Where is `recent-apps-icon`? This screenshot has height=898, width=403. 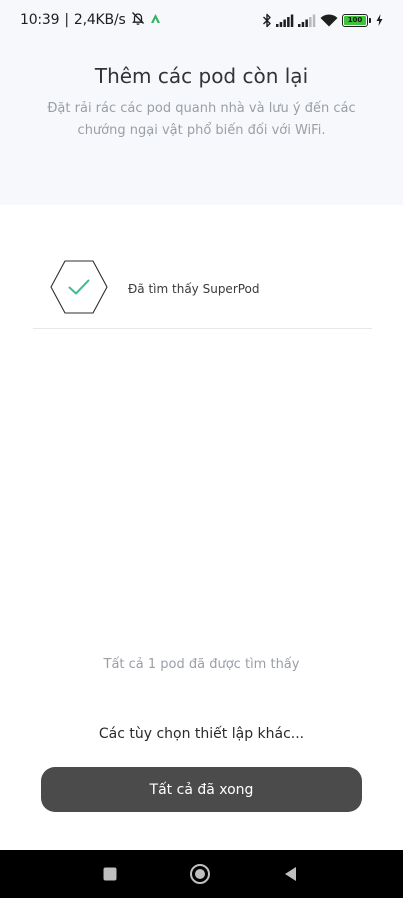 recent-apps-icon is located at coordinates (110, 874).